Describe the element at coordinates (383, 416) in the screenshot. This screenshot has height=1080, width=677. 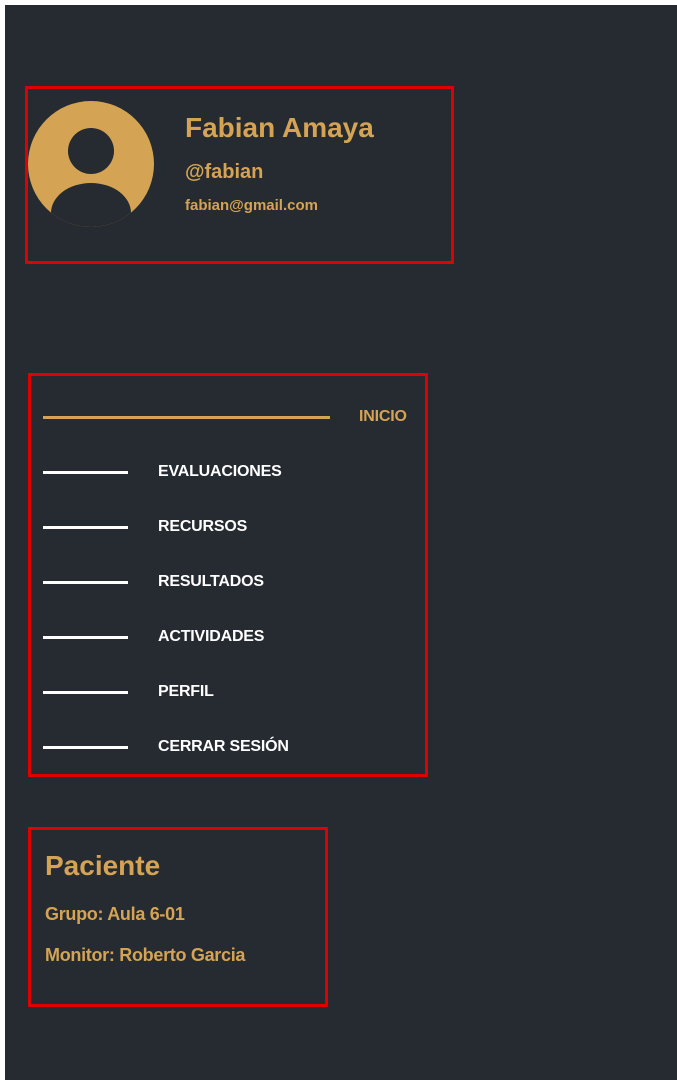
I see `nav-label: INICIO` at that location.